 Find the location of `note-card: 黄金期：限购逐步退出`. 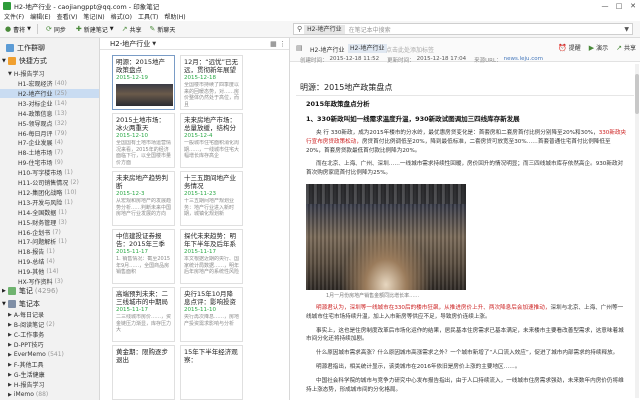

note-card: 黄金期：限购逐步退出 is located at coordinates (143, 372).